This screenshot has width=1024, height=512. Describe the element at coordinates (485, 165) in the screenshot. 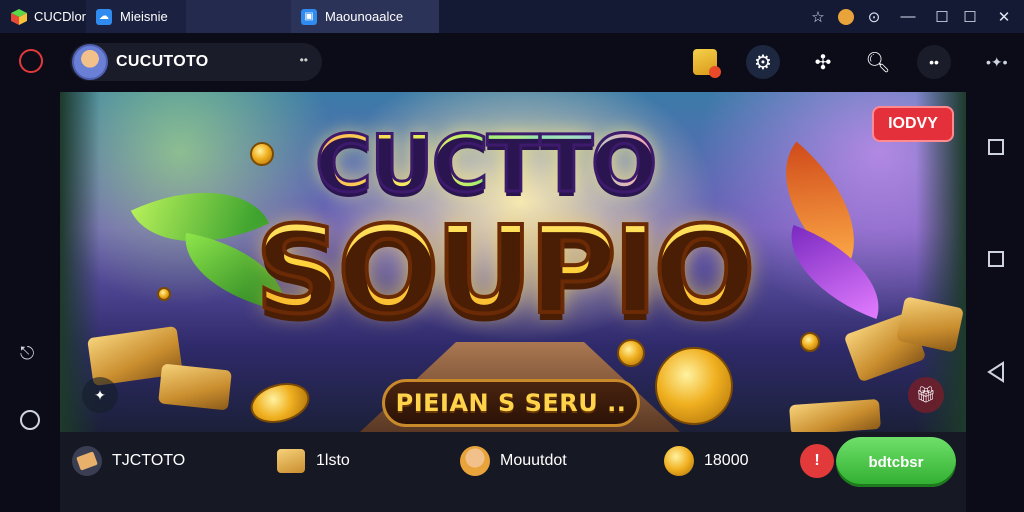

I see `game-logo-line1: CUCTTO` at that location.